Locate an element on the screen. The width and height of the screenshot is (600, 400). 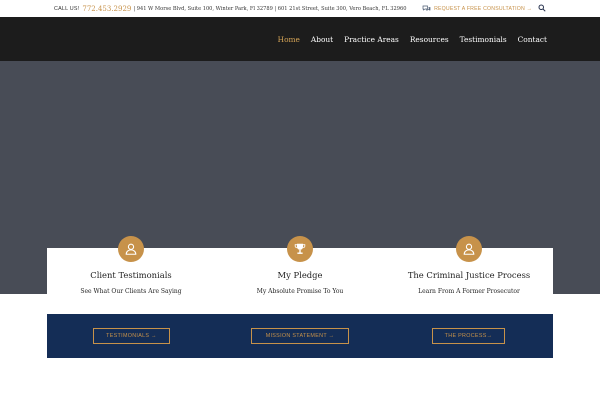
mission-statement-button: MISSION STATEMENT → is located at coordinates (300, 336).